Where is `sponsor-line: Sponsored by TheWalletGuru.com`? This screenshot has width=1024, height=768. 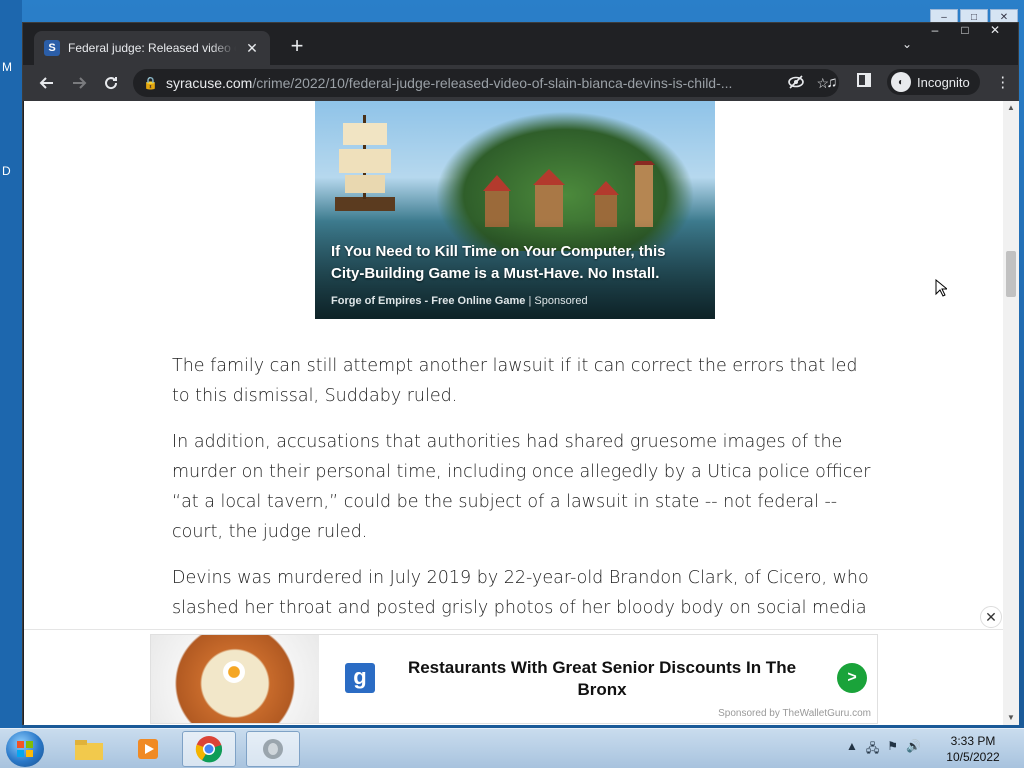
sponsor-line: Sponsored by TheWalletGuru.com is located at coordinates (794, 713).